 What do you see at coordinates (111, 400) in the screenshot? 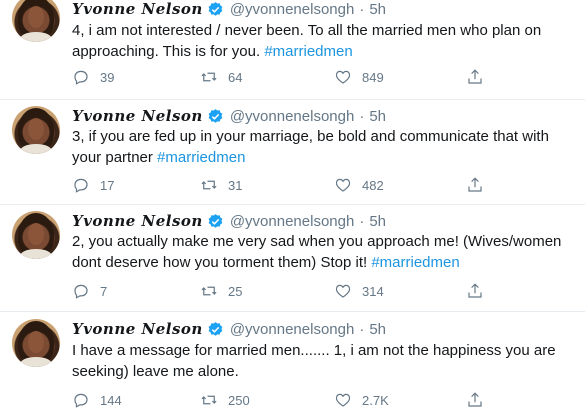
I see `reply-count: 144` at bounding box center [111, 400].